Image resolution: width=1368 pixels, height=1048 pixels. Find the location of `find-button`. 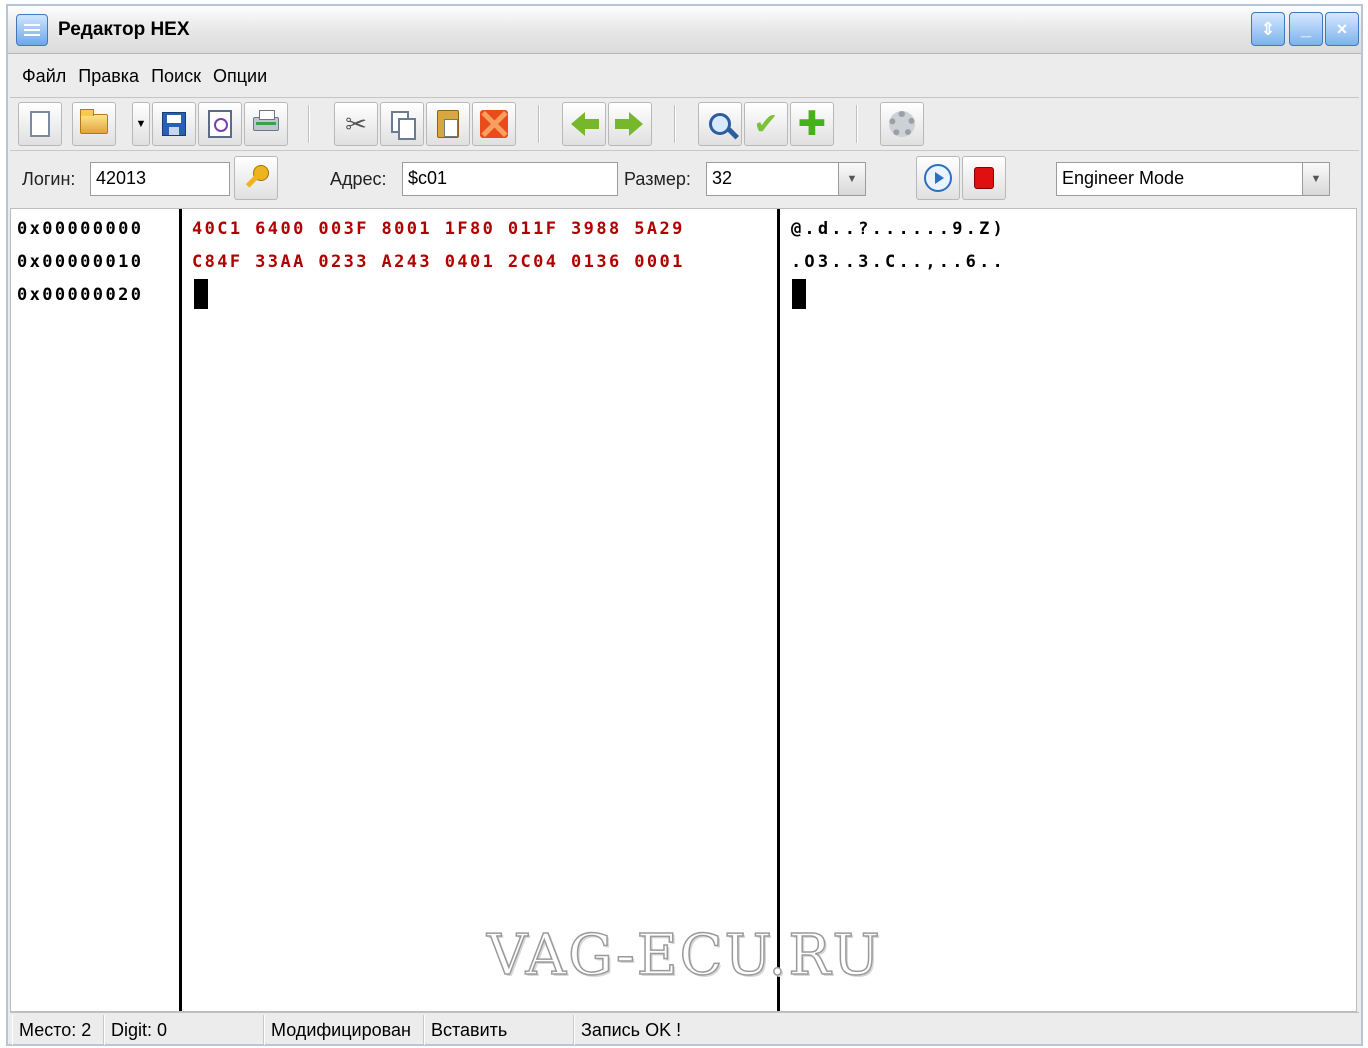

find-button is located at coordinates (720, 124).